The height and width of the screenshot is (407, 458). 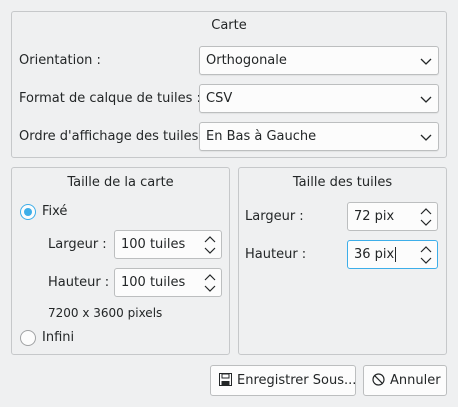 What do you see at coordinates (261, 136) in the screenshot?
I see `ordre-value: En Bas à Gauche` at bounding box center [261, 136].